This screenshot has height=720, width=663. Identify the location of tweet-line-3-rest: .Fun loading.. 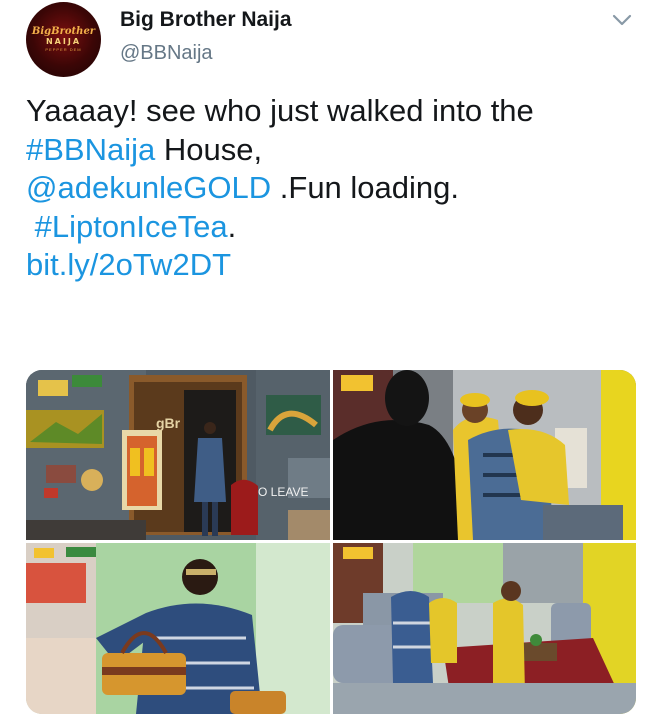
(365, 187).